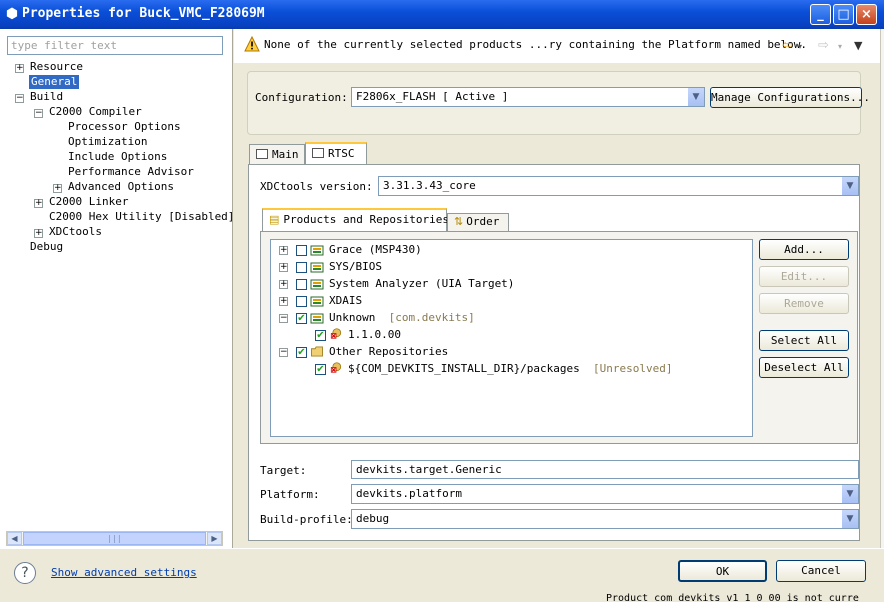  I want to click on system-analyzer-checkbox, so click(301, 284).